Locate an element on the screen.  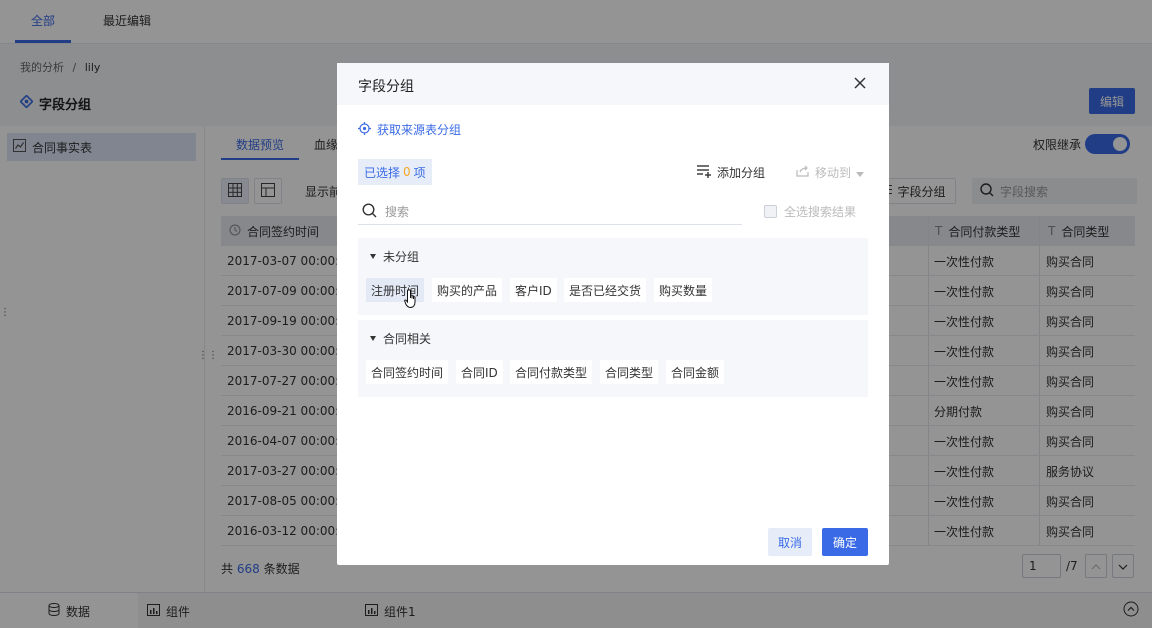
selected-count-badge: 已选择 0 项 is located at coordinates (395, 172).